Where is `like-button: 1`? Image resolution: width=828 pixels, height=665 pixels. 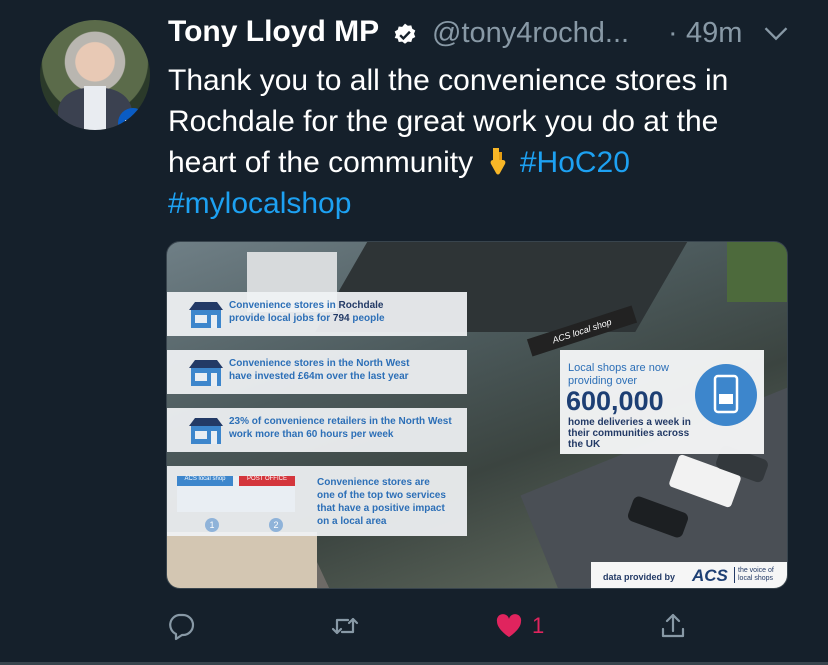 like-button: 1 is located at coordinates (519, 626).